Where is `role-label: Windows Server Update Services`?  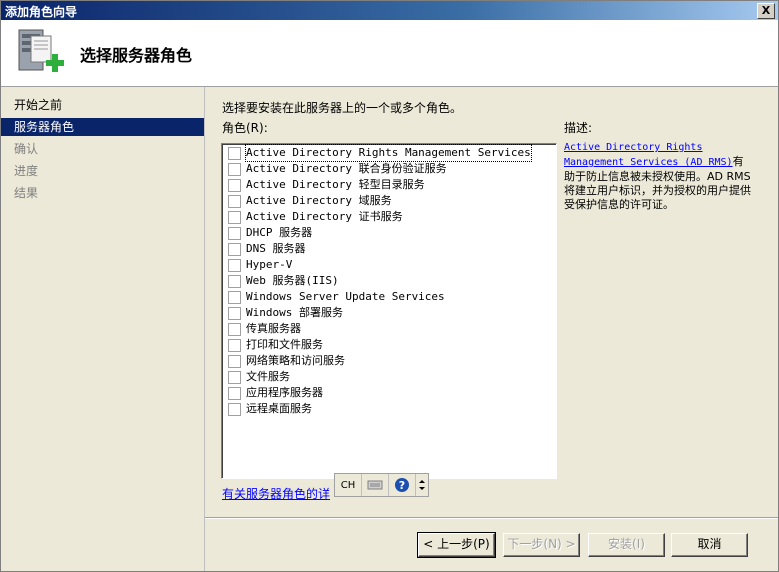
role-label: Windows Server Update Services is located at coordinates (345, 296).